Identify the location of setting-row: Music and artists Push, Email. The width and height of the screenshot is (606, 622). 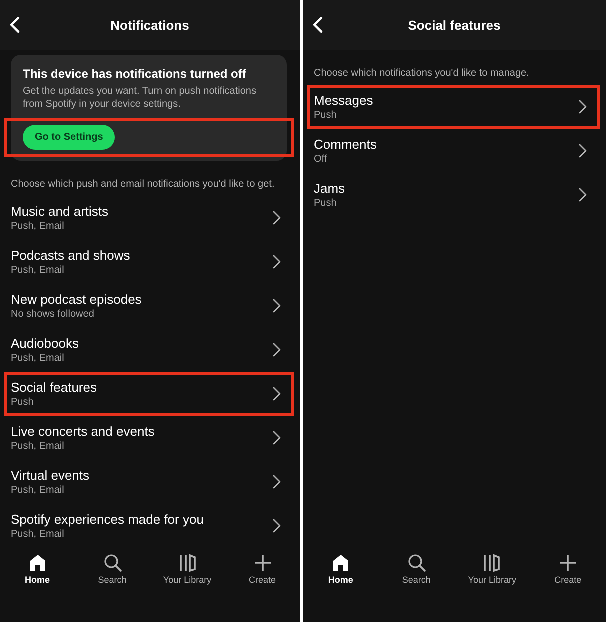
(149, 218).